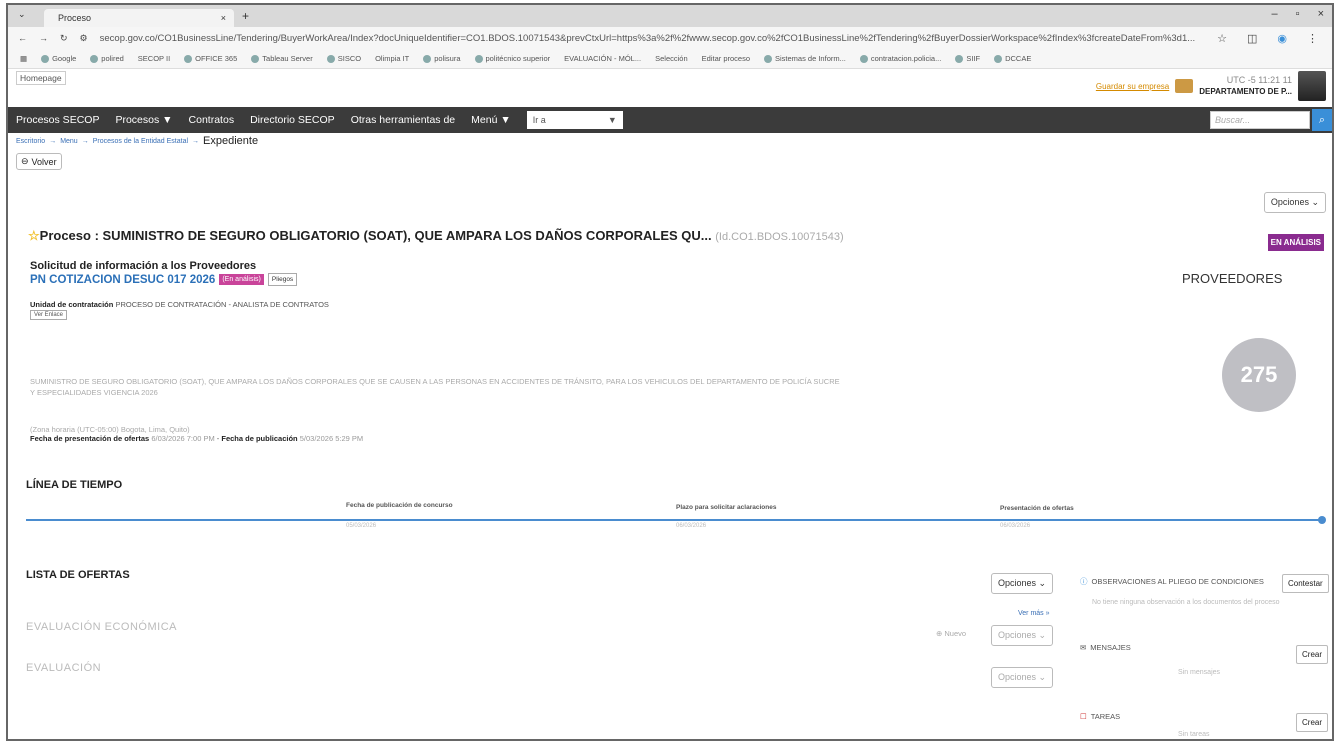  What do you see at coordinates (1232, 278) in the screenshot?
I see `providers-title: PROVEEDORES` at bounding box center [1232, 278].